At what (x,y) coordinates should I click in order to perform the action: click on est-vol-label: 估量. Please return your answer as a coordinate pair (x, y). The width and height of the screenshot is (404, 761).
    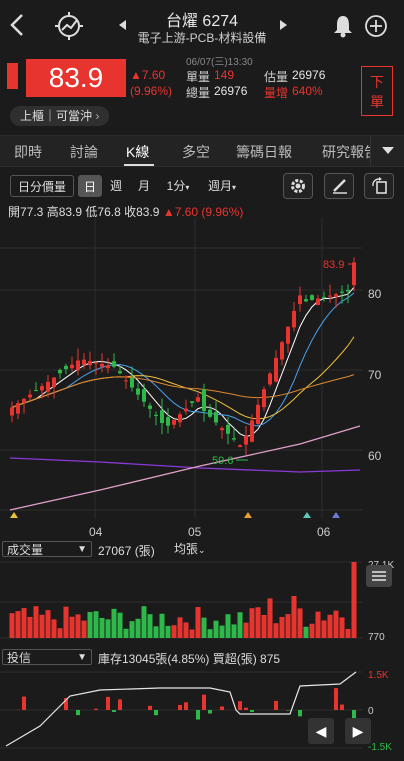
    Looking at the image, I should click on (276, 77).